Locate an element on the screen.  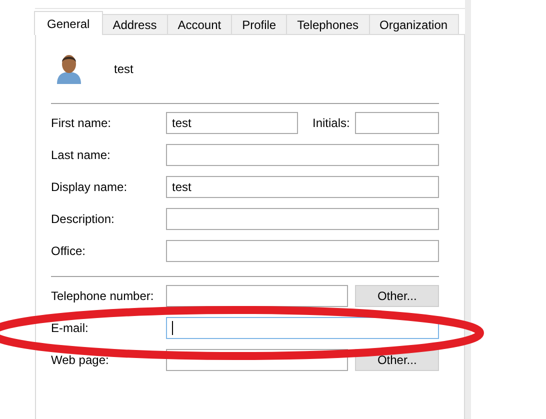
user-icon is located at coordinates (69, 69).